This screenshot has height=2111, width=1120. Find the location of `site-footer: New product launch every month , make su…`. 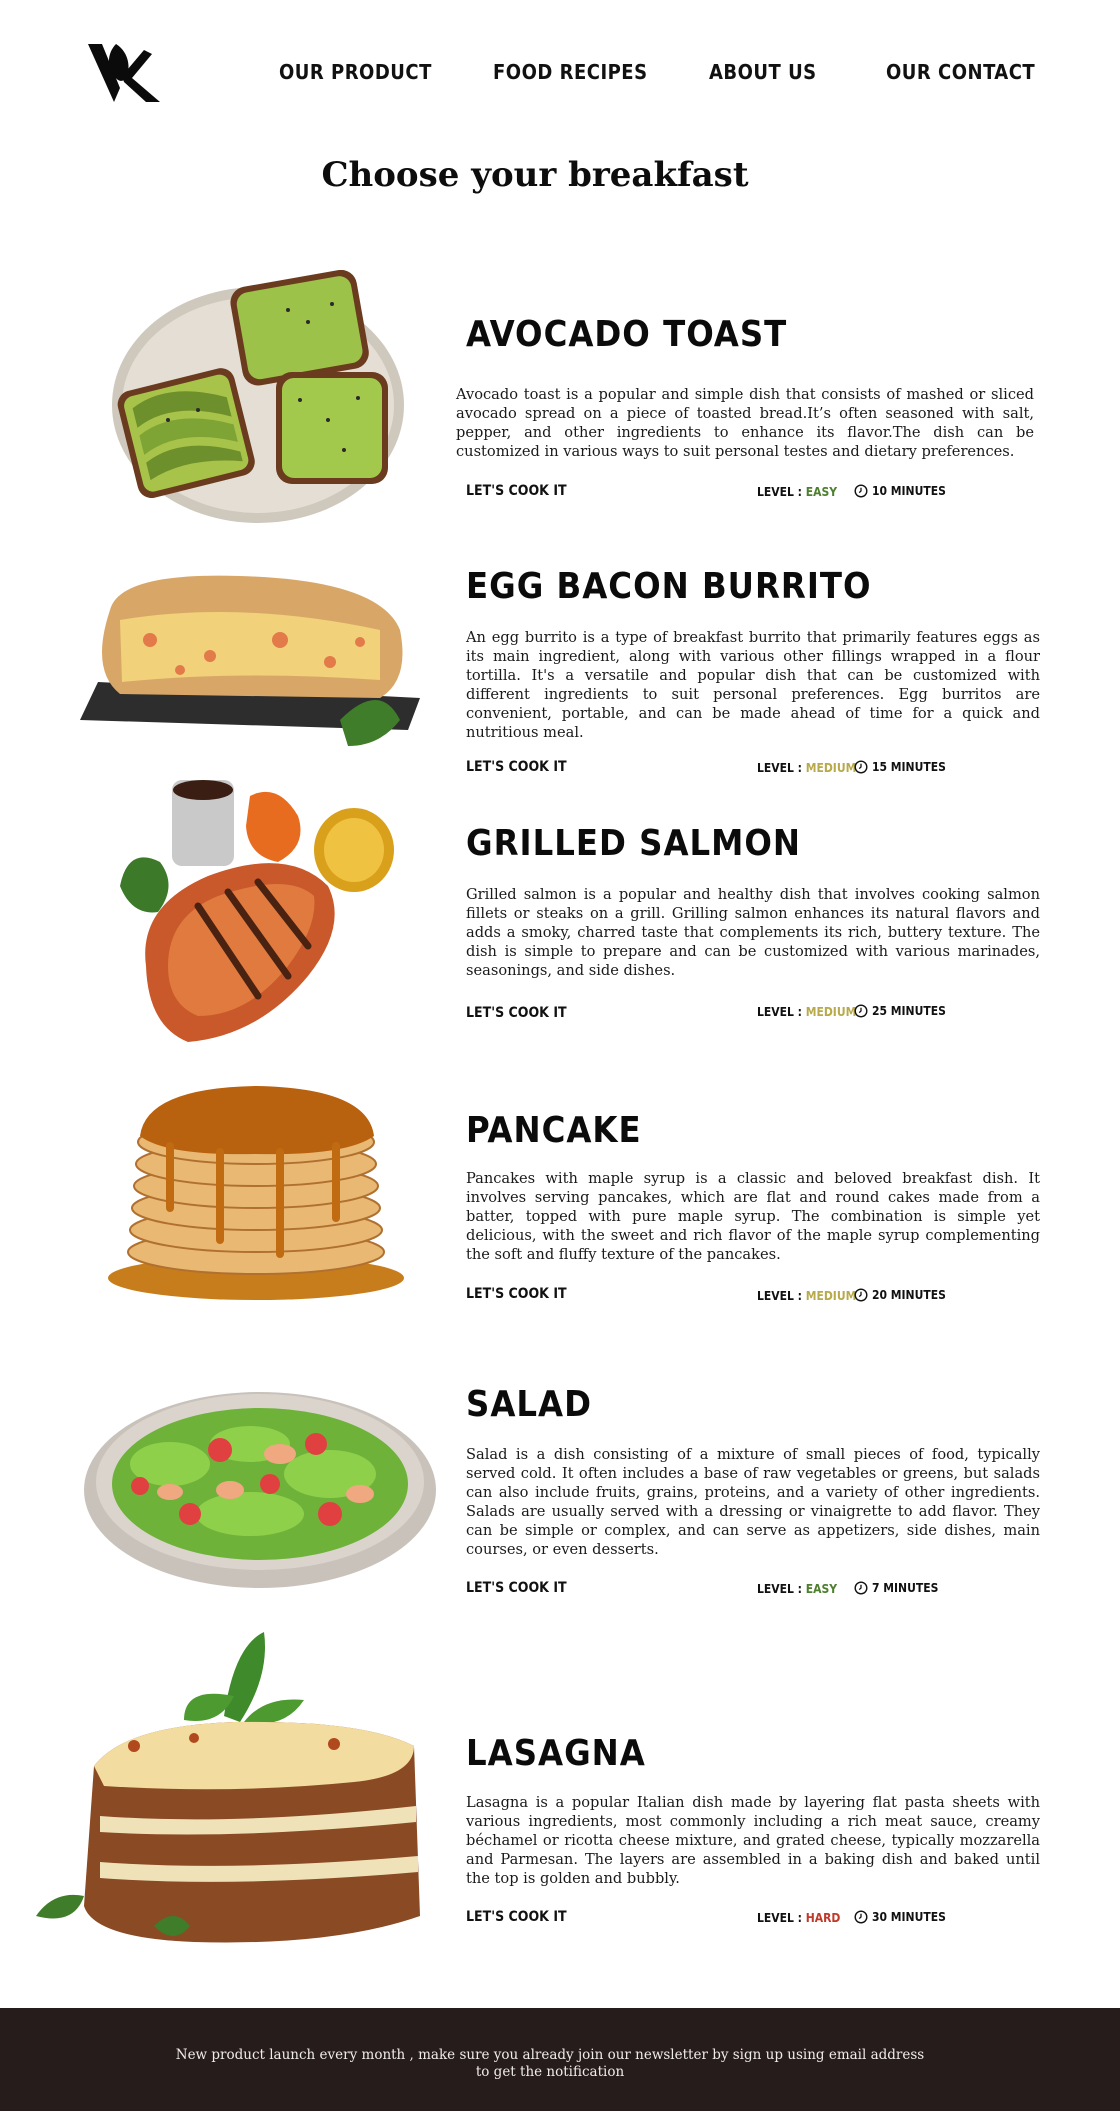

site-footer: New product launch every month , make su… is located at coordinates (560, 2059).